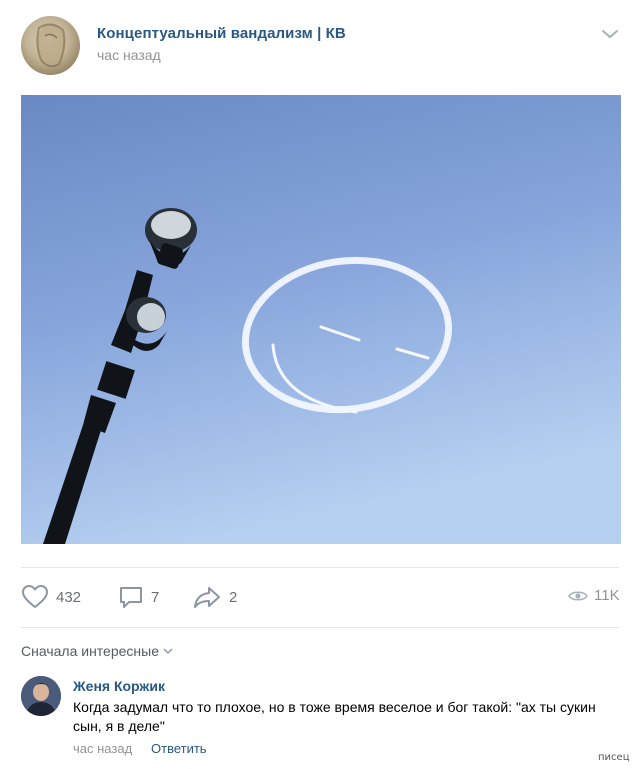 The width and height of the screenshot is (640, 769). Describe the element at coordinates (119, 686) in the screenshot. I see `comment-author-link: Женя Коржик` at that location.